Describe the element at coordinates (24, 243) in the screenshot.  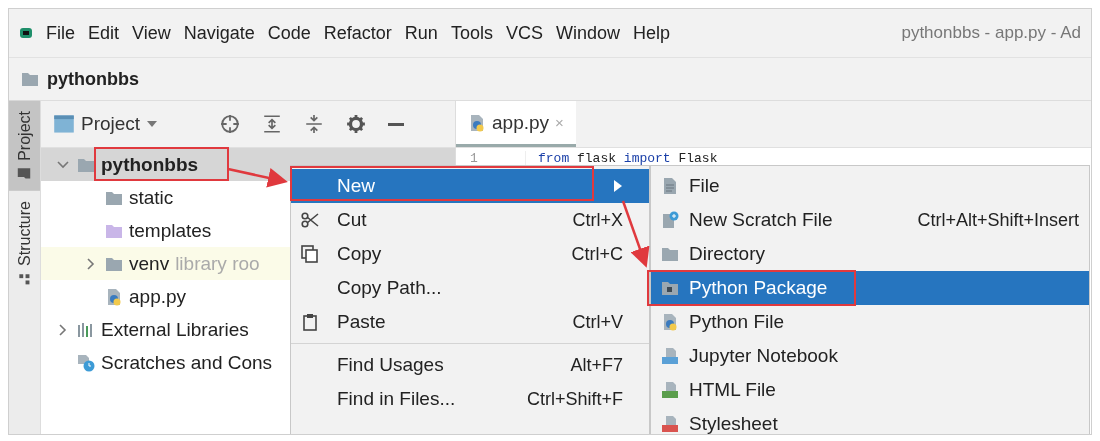
I see `tool-window-tab: Structure` at that location.